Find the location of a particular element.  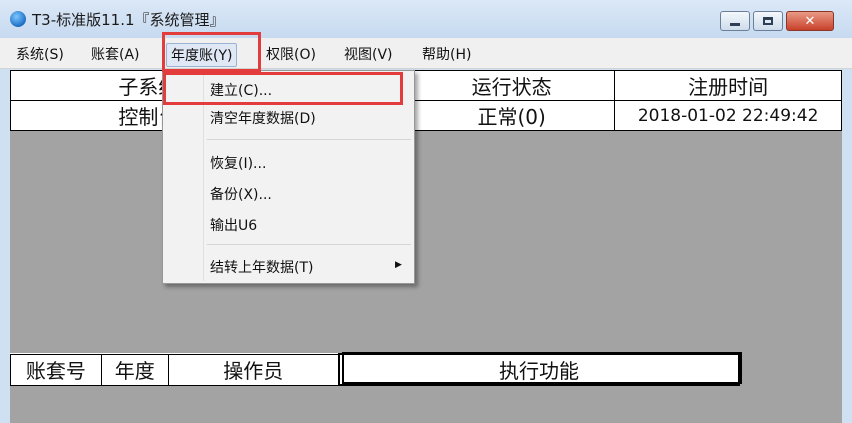

cell-register-time: 2018-01-02 22:49:42 is located at coordinates (728, 115).